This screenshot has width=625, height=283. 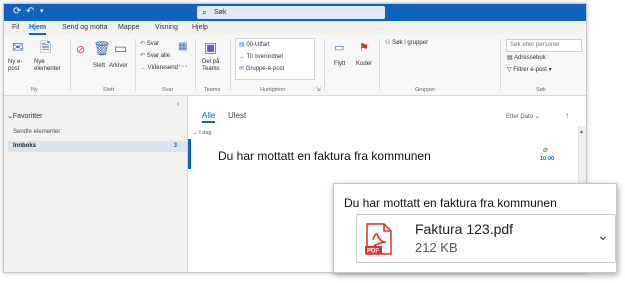 I want to click on forward-icon: →, so click(x=143, y=68).